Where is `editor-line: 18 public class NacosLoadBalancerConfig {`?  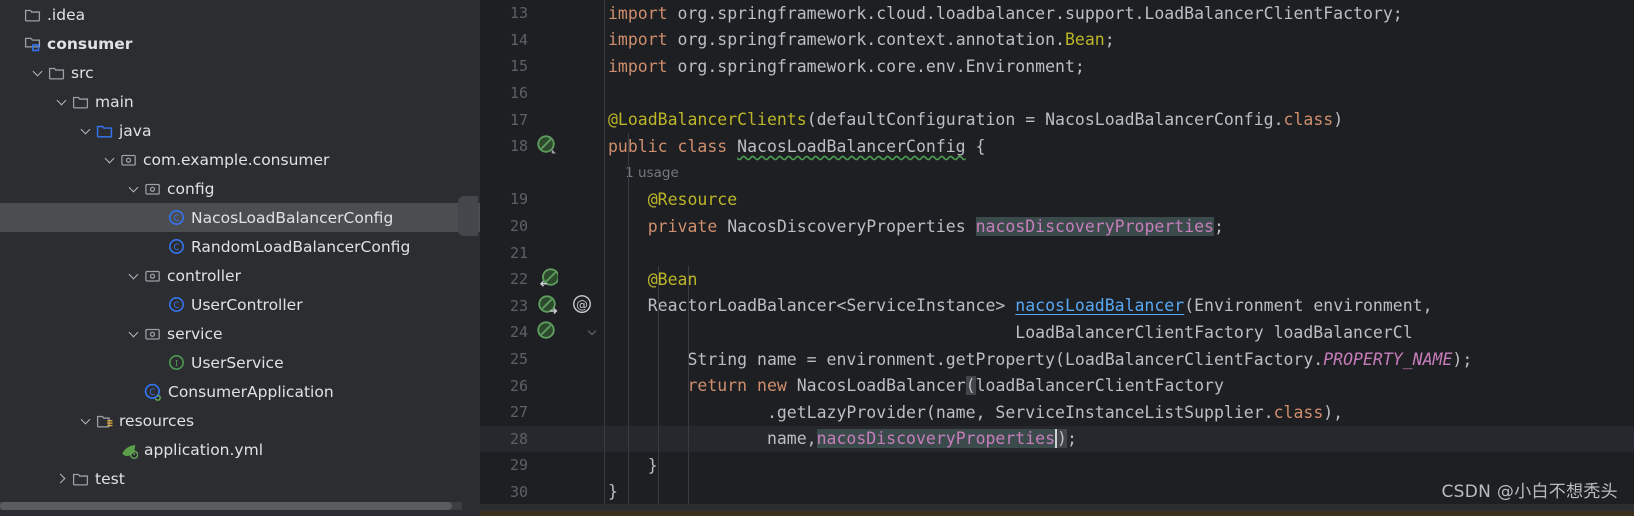
editor-line: 18 public class NacosLoadBalancerConfig { is located at coordinates (1057, 146).